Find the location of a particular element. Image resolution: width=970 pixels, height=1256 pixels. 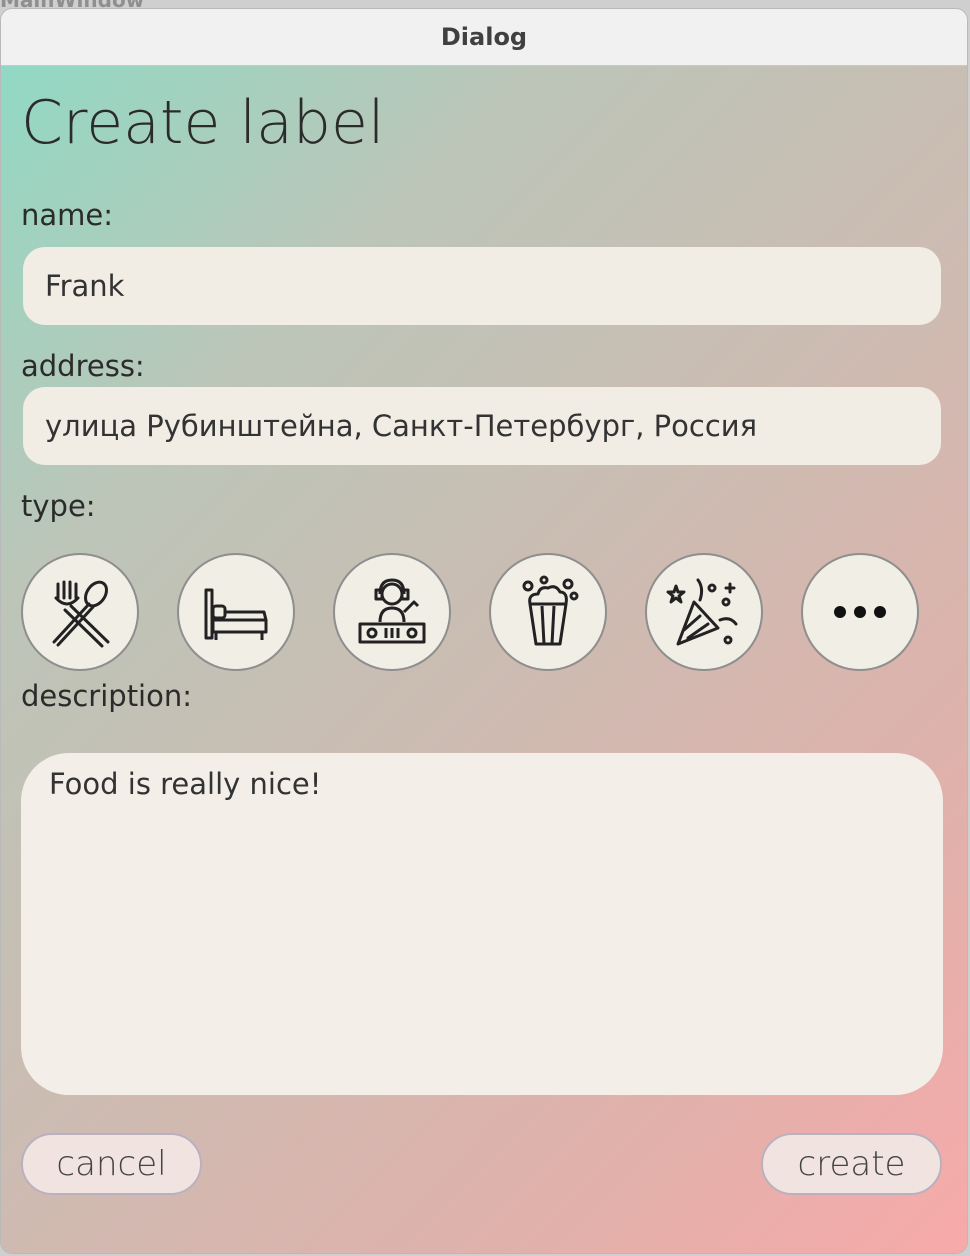

create-button: create is located at coordinates (851, 1164).